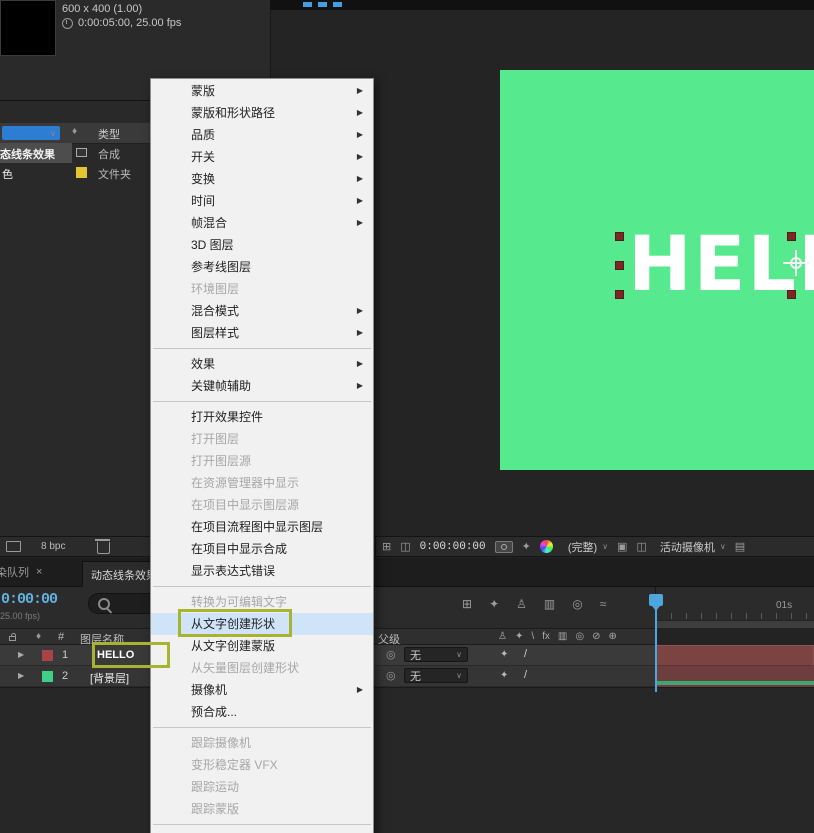  Describe the element at coordinates (109, 678) in the screenshot. I see `layer-name: [背景层]` at that location.